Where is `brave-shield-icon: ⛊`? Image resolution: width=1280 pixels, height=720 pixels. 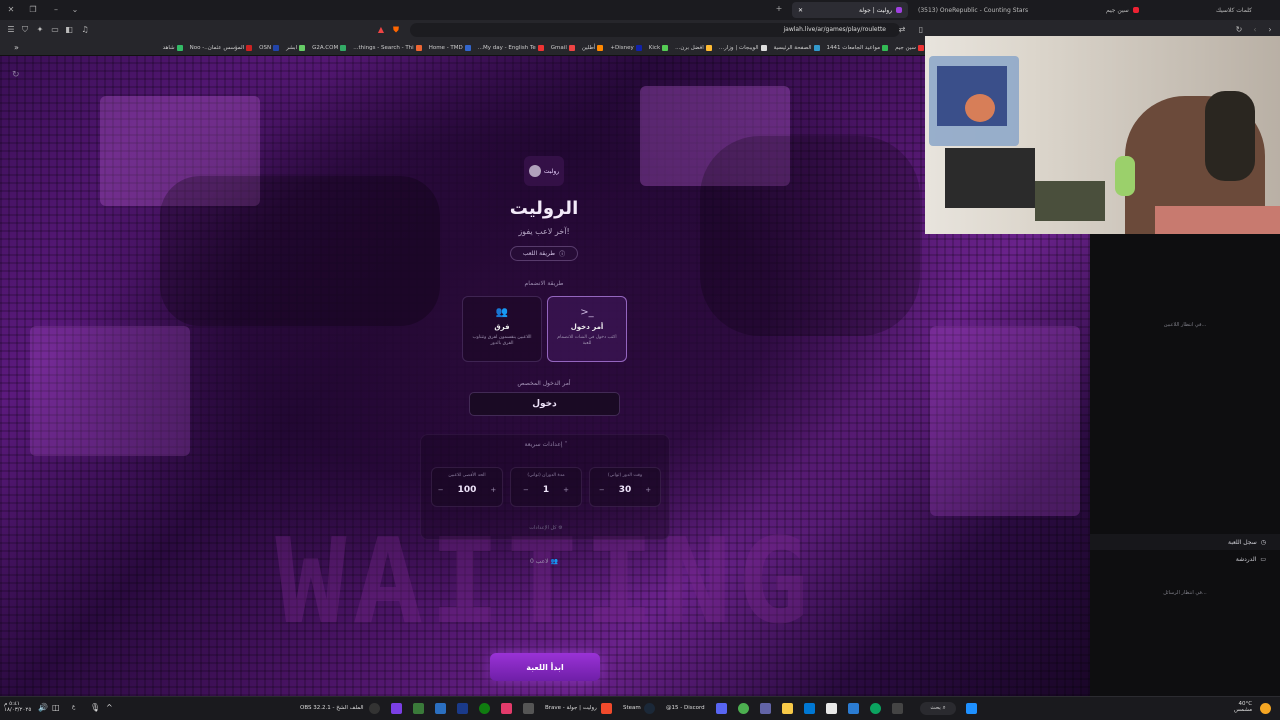
brave-shield-icon: ⛊ is located at coordinates (396, 30).